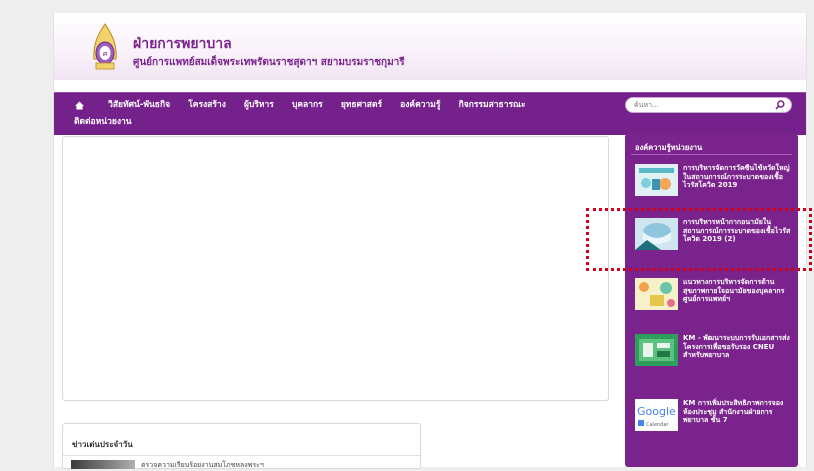 This screenshot has height=471, width=814. I want to click on nav-item-public-activities: กิจกรรมสาธารณะ, so click(492, 105).